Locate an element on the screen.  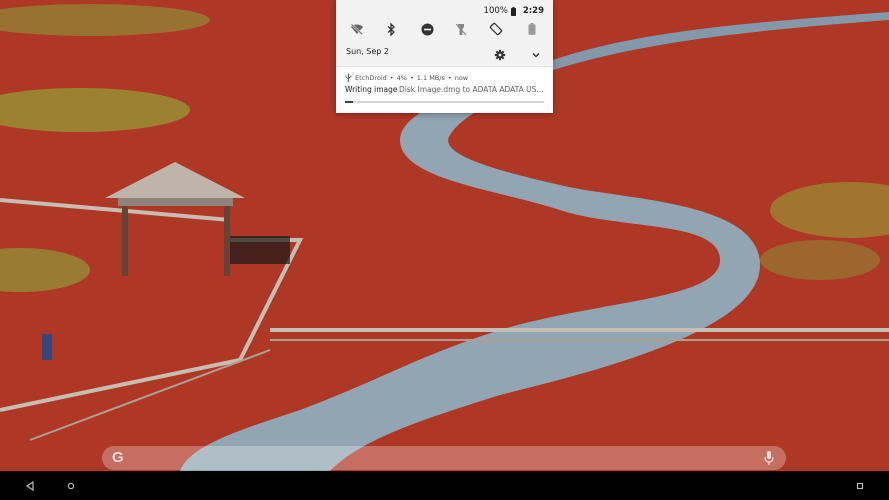
home-circle-icon is located at coordinates (71, 486).